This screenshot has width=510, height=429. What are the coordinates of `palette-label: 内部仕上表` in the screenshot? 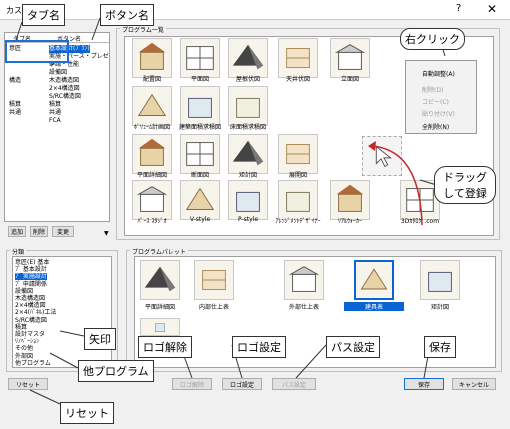 It's located at (213, 307).